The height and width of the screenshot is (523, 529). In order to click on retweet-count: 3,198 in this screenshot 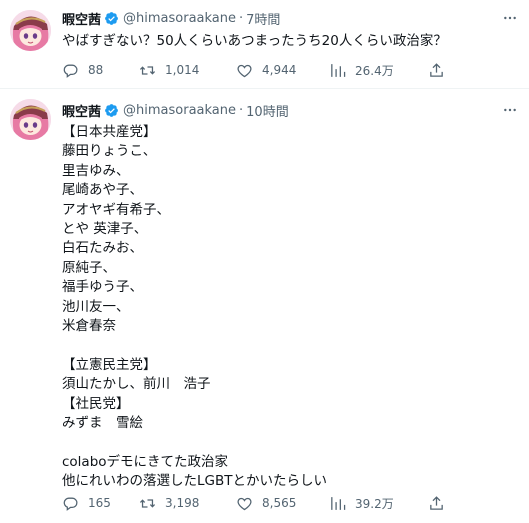, I will do `click(182, 503)`.